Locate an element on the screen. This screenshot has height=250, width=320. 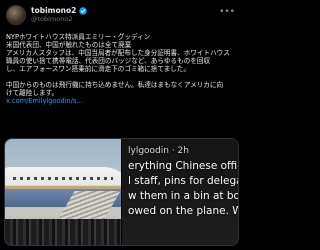
caption-line-2: l staff, pins for delegat is located at coordinates (183, 181).